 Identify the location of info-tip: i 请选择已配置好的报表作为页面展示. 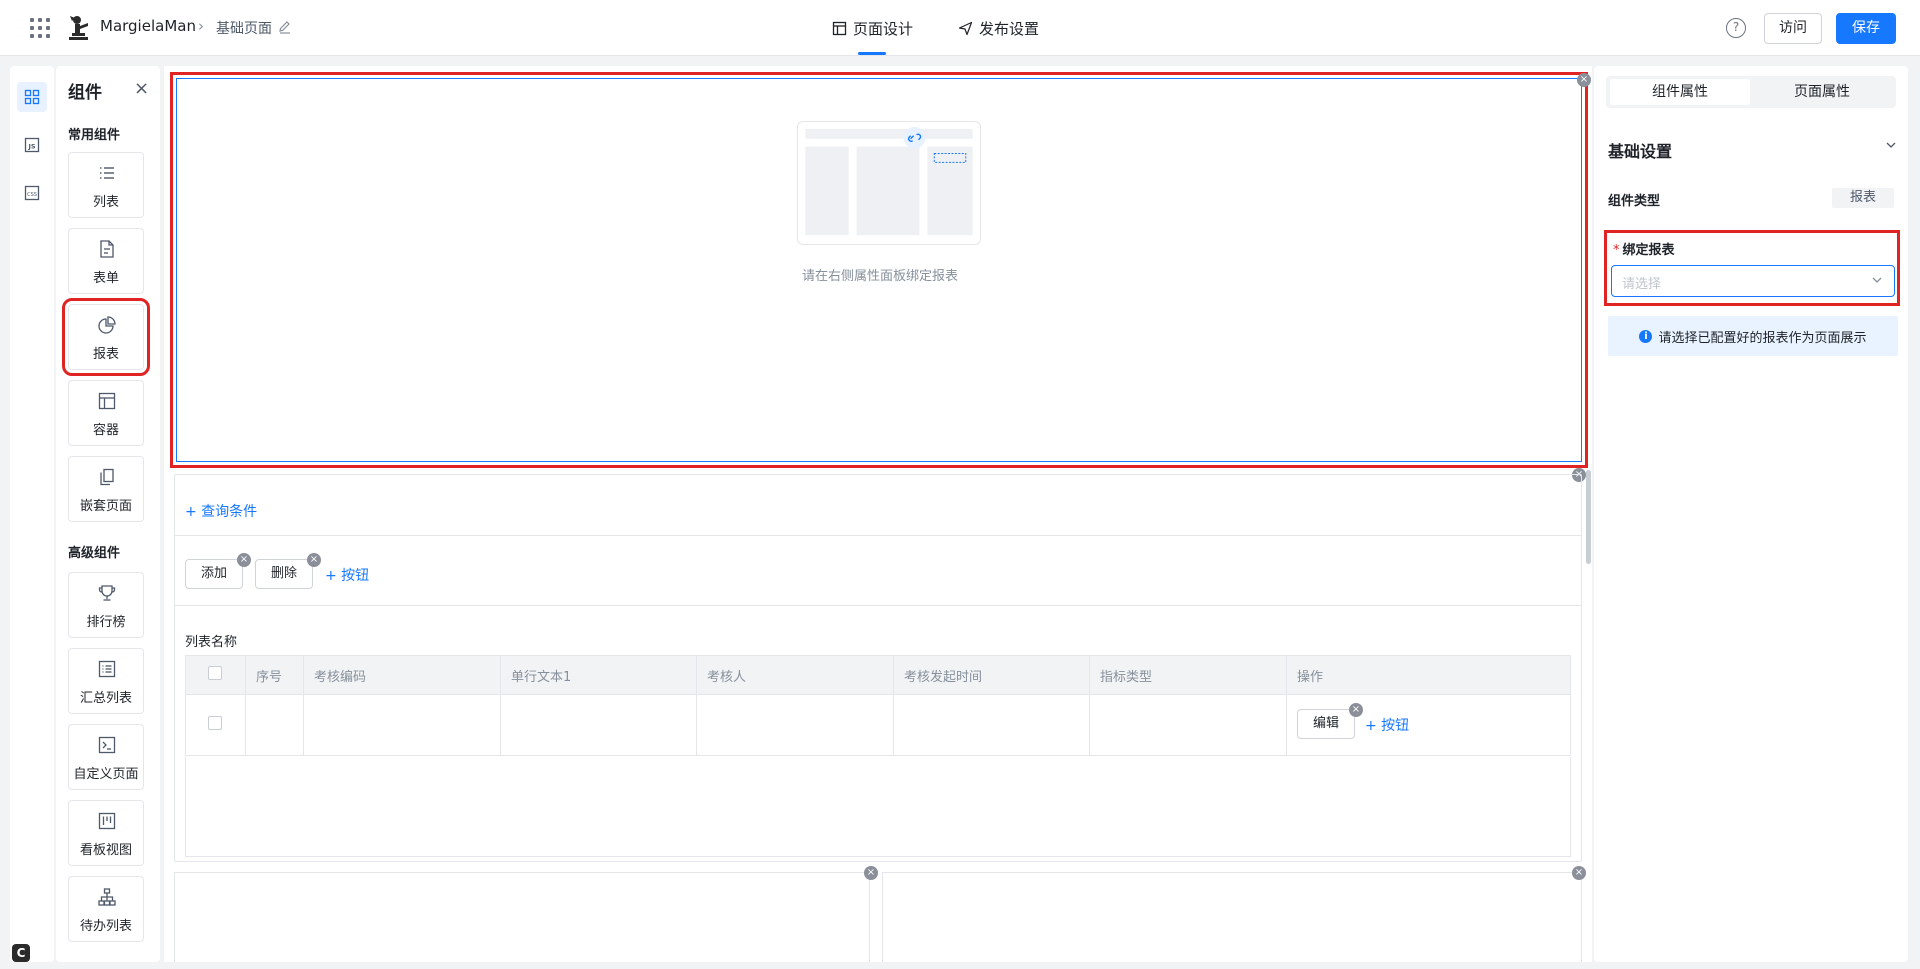
(1753, 336).